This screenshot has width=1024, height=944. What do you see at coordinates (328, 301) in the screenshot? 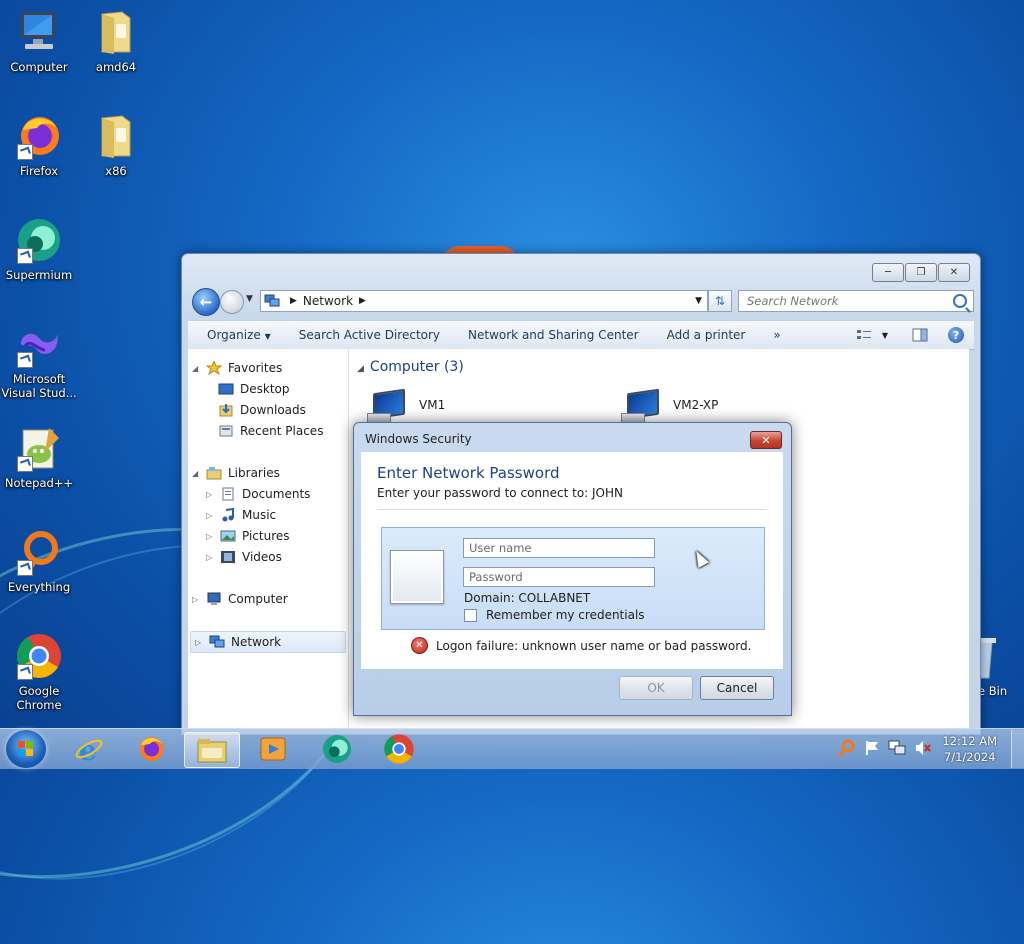
I see `breadcrumb-network: Network` at bounding box center [328, 301].